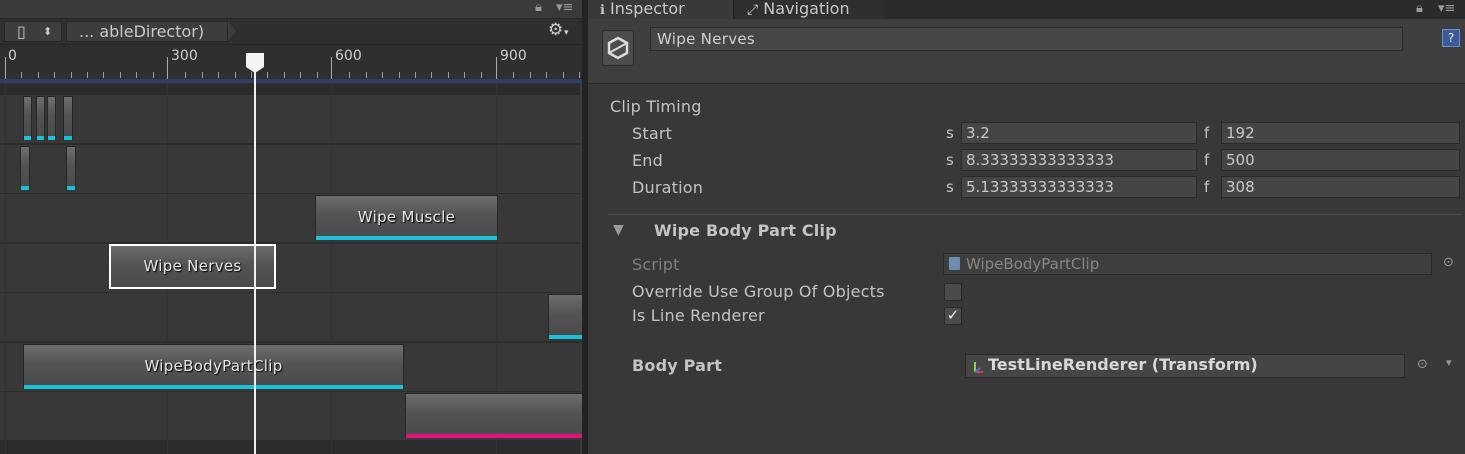 This screenshot has width=1465, height=454. I want to click on duration-label: Duration, so click(668, 187).